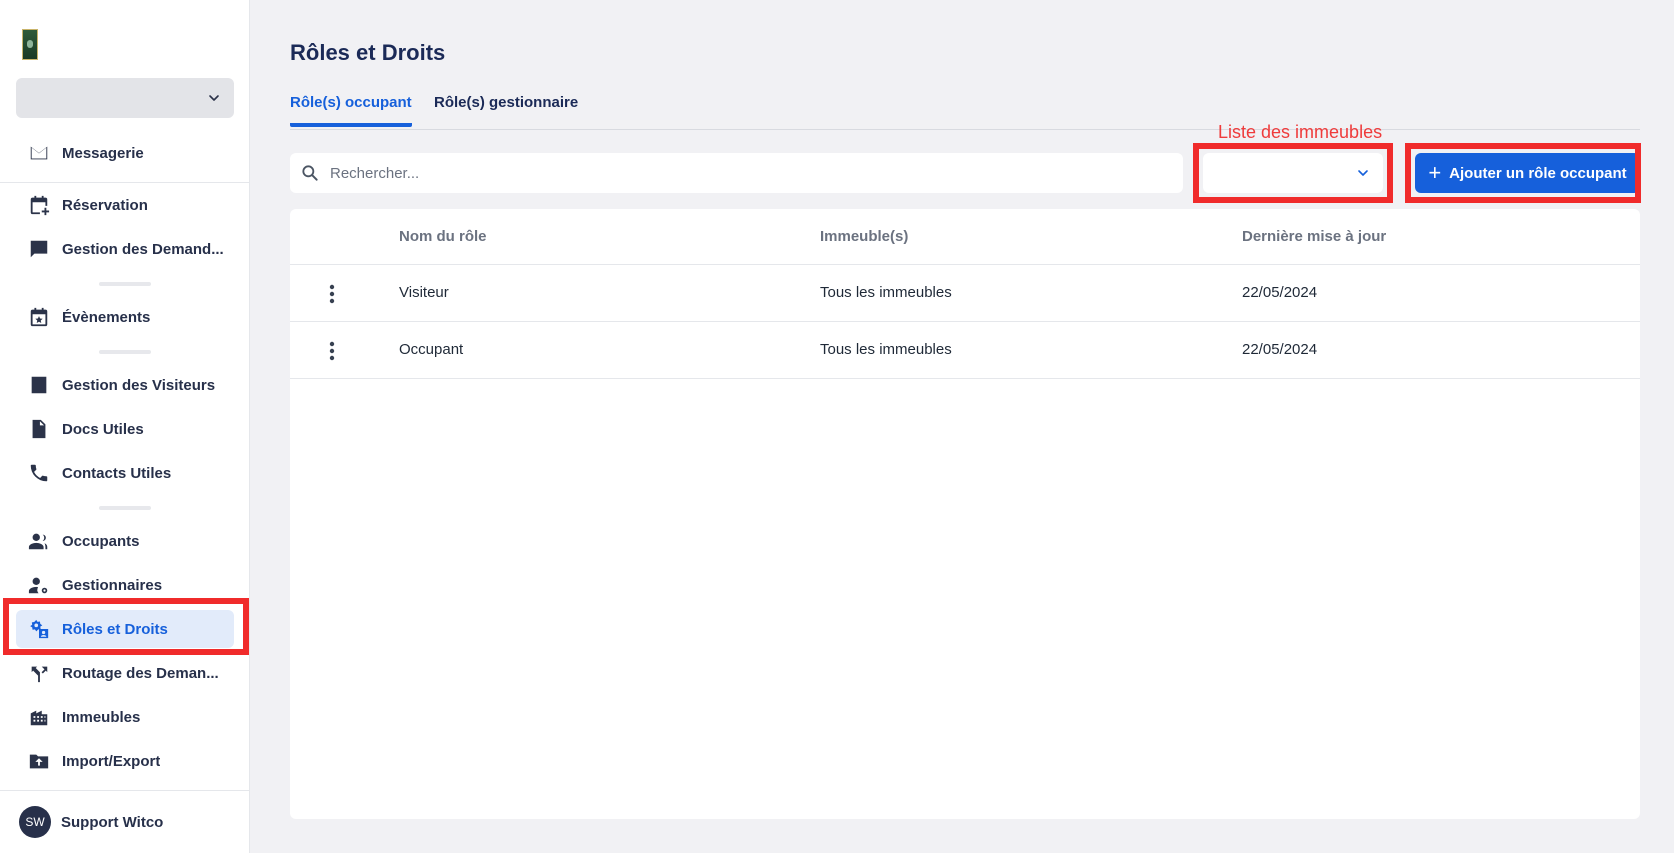  I want to click on sidebar-item-label: Gestion des Visiteurs, so click(139, 385).